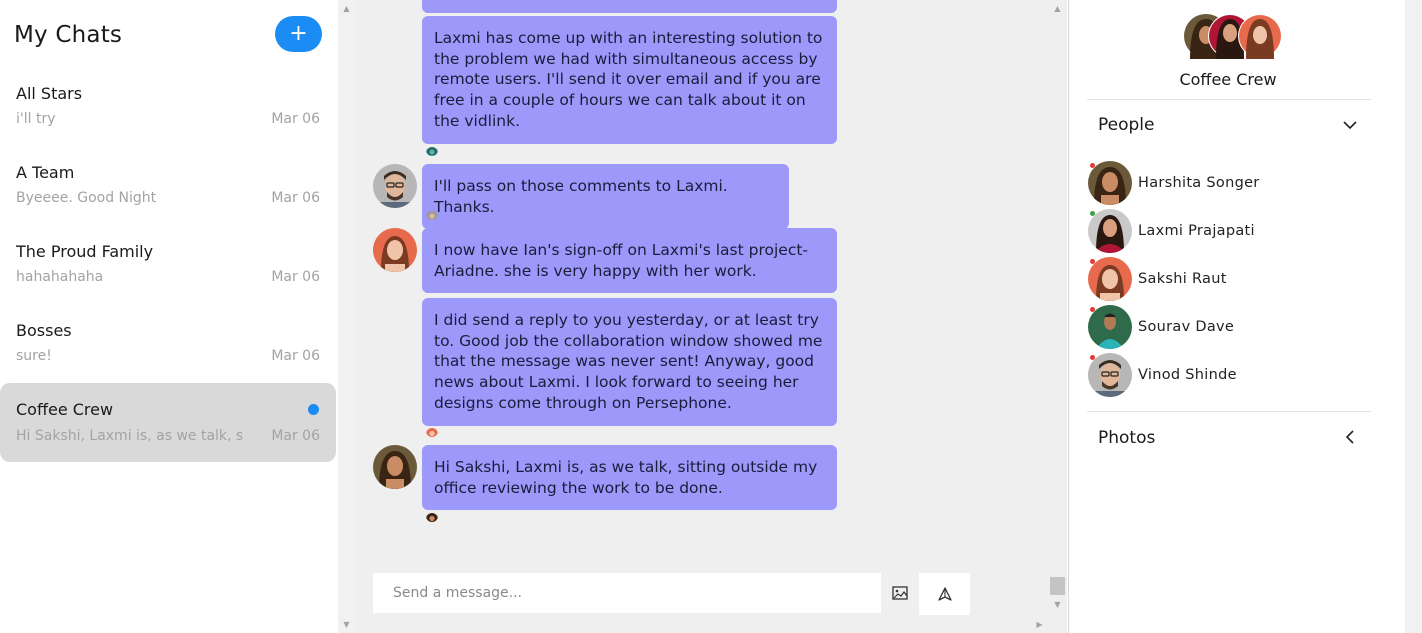 This screenshot has height=633, width=1422. I want to click on send-button, so click(944, 594).